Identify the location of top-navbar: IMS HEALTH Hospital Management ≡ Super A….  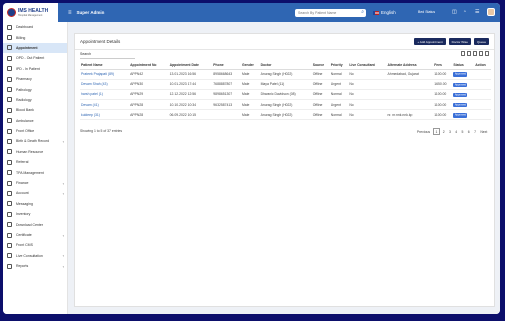
(251, 12).